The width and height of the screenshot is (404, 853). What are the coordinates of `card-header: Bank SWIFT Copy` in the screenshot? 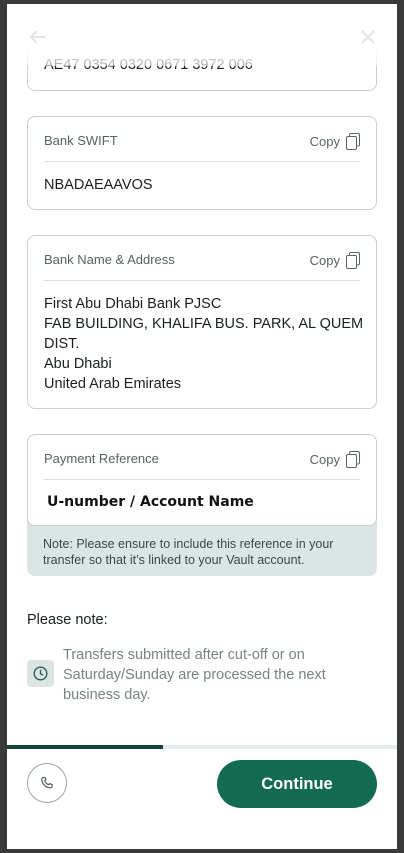 It's located at (202, 139).